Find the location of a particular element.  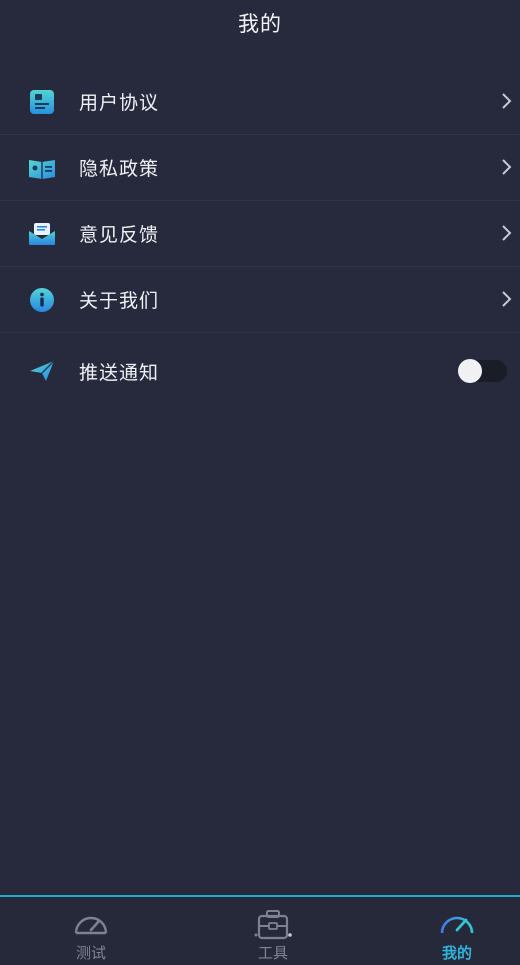

page-title: 我的 is located at coordinates (260, 24).